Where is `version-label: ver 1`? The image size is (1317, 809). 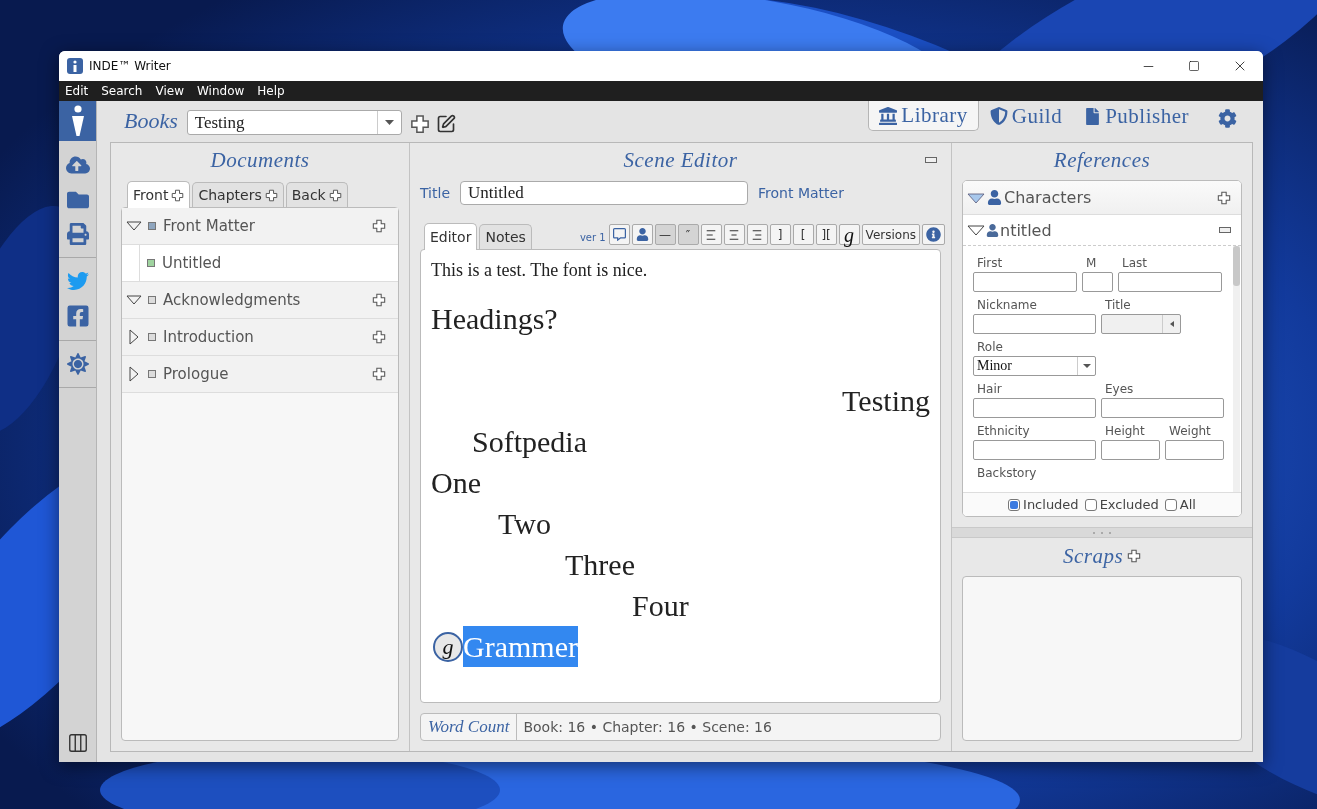
version-label: ver 1 is located at coordinates (592, 237).